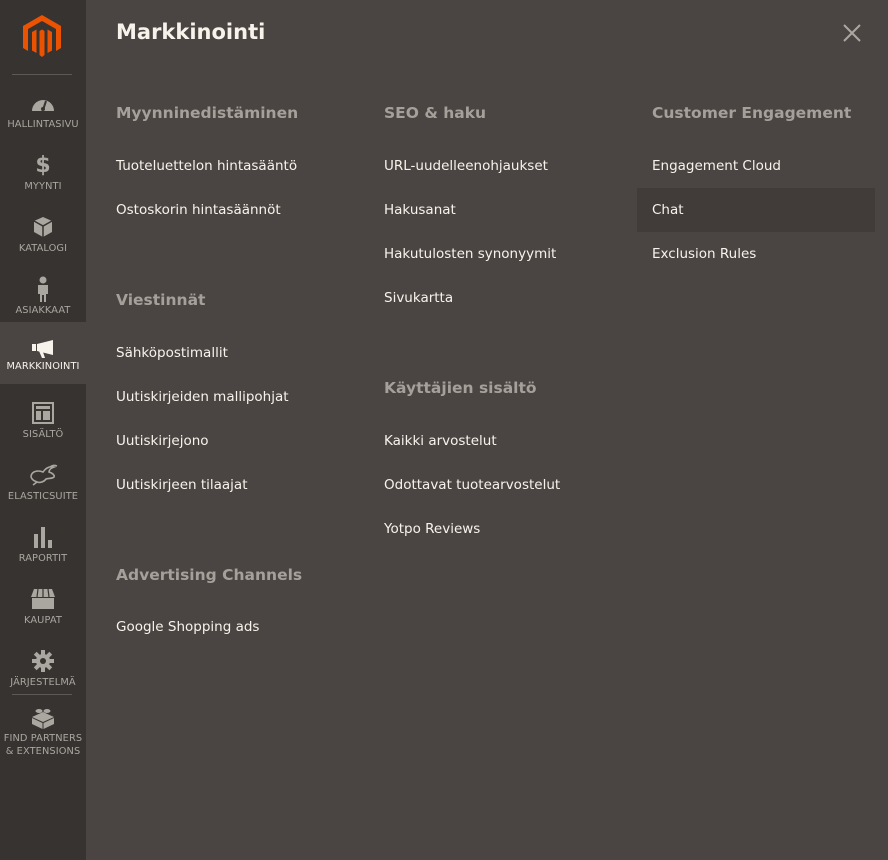  I want to click on section-title-seo-search: SEO & haku, so click(435, 113).